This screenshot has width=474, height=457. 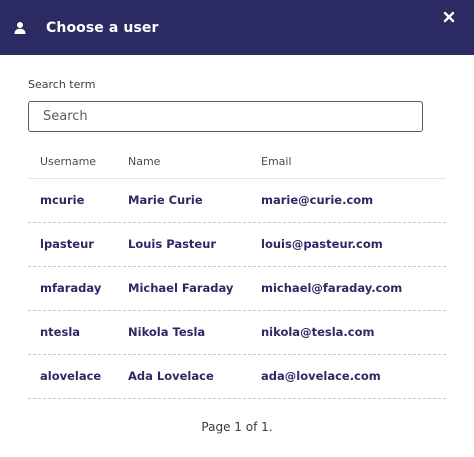 I want to click on row-name: Ada Lovelace, so click(x=171, y=376).